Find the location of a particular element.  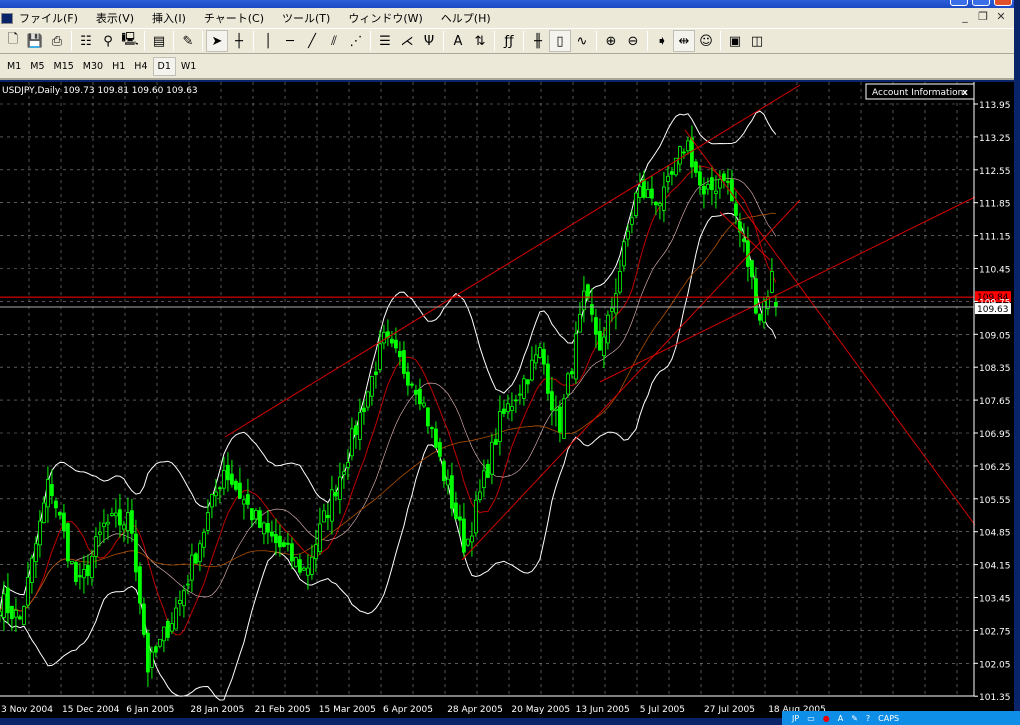

account-info-title: Account Information is located at coordinates (917, 93).